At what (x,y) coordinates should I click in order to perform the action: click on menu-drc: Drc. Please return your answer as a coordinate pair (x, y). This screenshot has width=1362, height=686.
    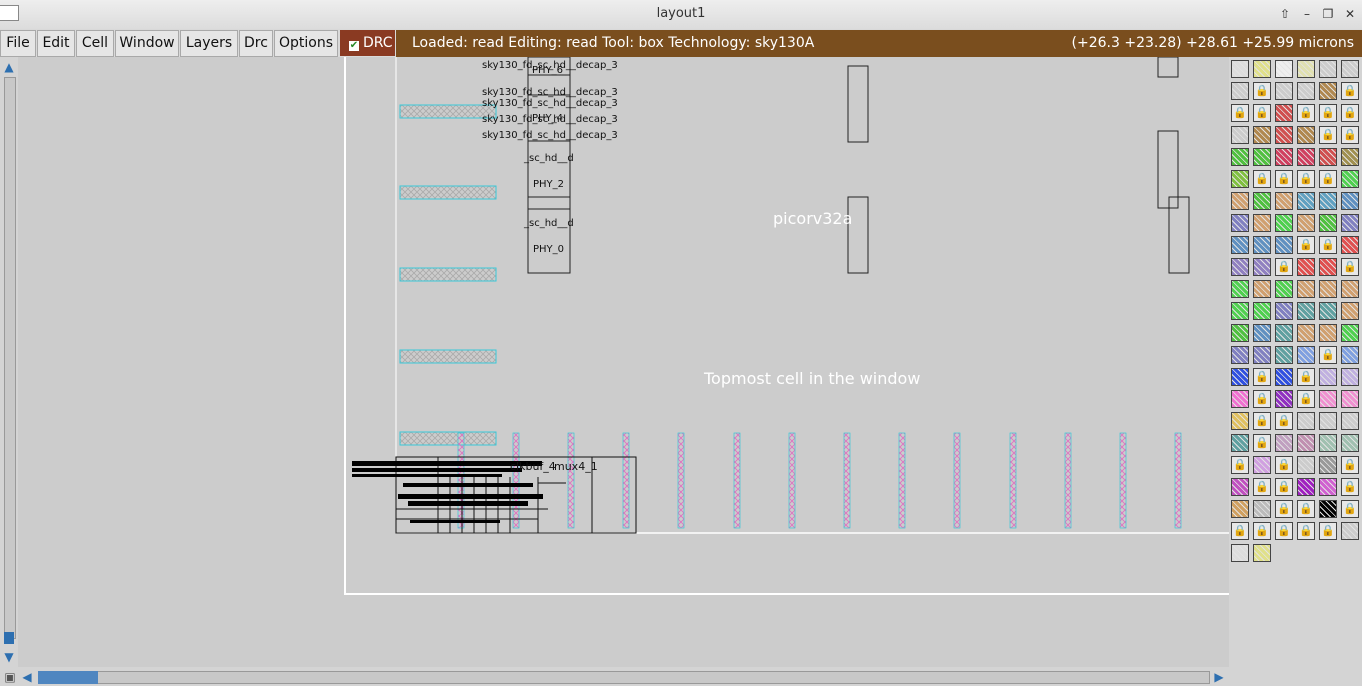
    Looking at the image, I should click on (256, 43).